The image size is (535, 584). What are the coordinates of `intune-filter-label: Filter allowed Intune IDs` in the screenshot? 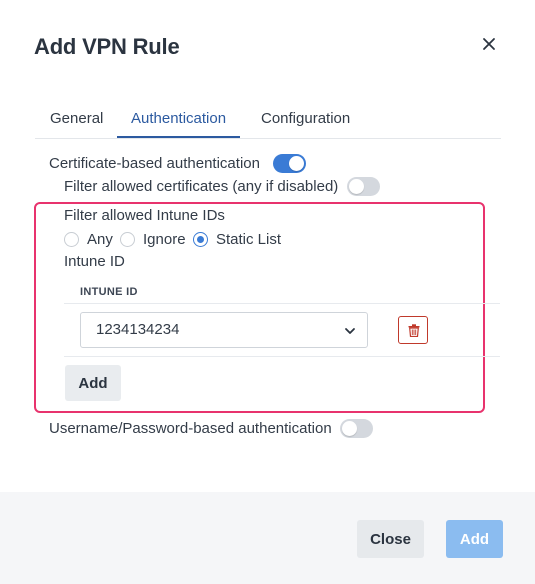 It's located at (144, 215).